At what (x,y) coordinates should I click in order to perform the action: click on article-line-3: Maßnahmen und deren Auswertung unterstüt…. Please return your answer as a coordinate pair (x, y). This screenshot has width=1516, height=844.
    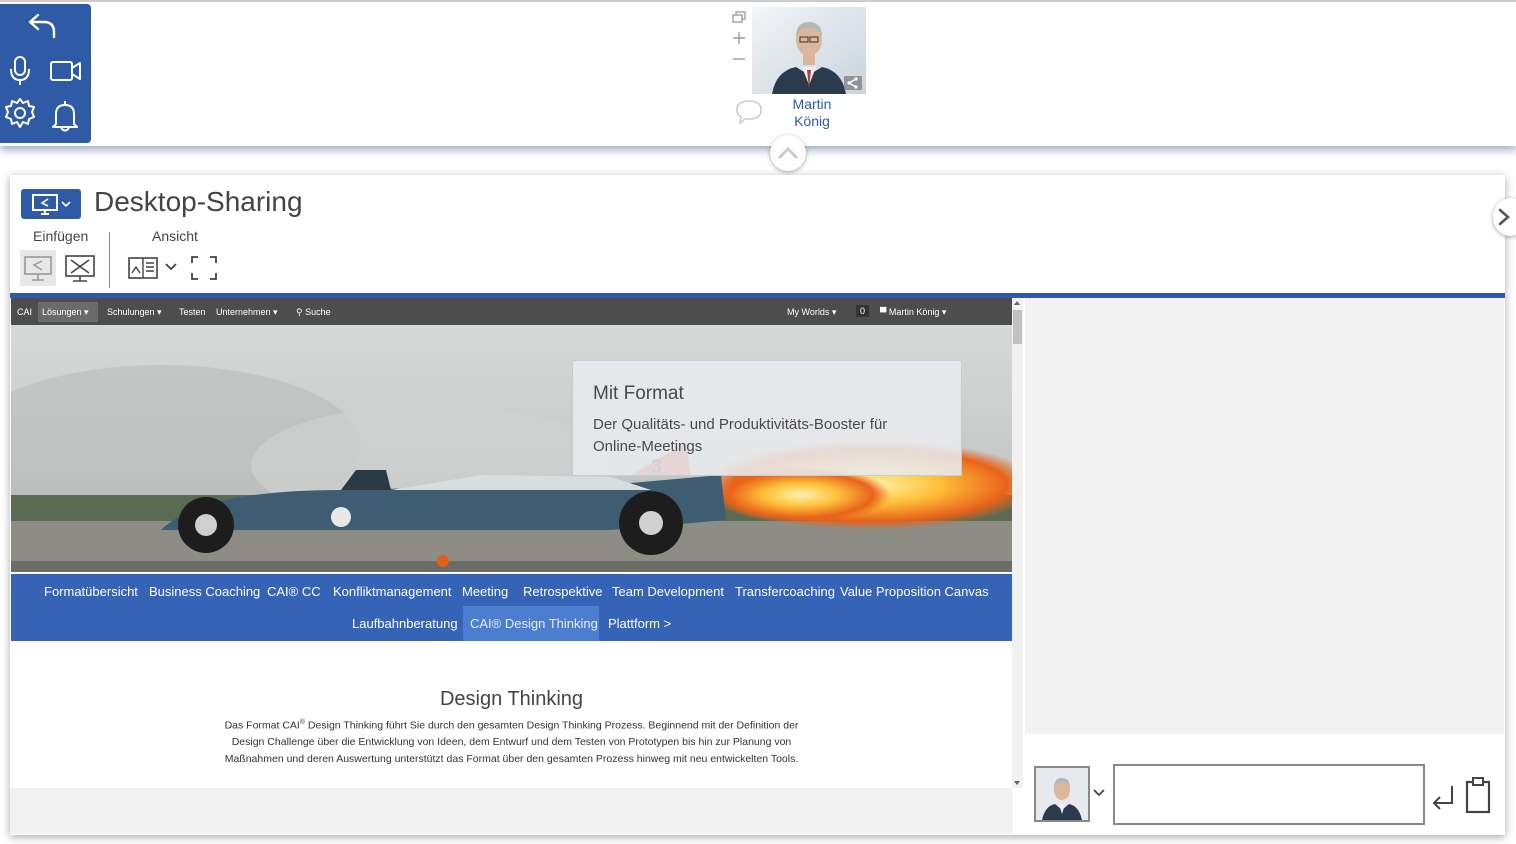
    Looking at the image, I should click on (511, 758).